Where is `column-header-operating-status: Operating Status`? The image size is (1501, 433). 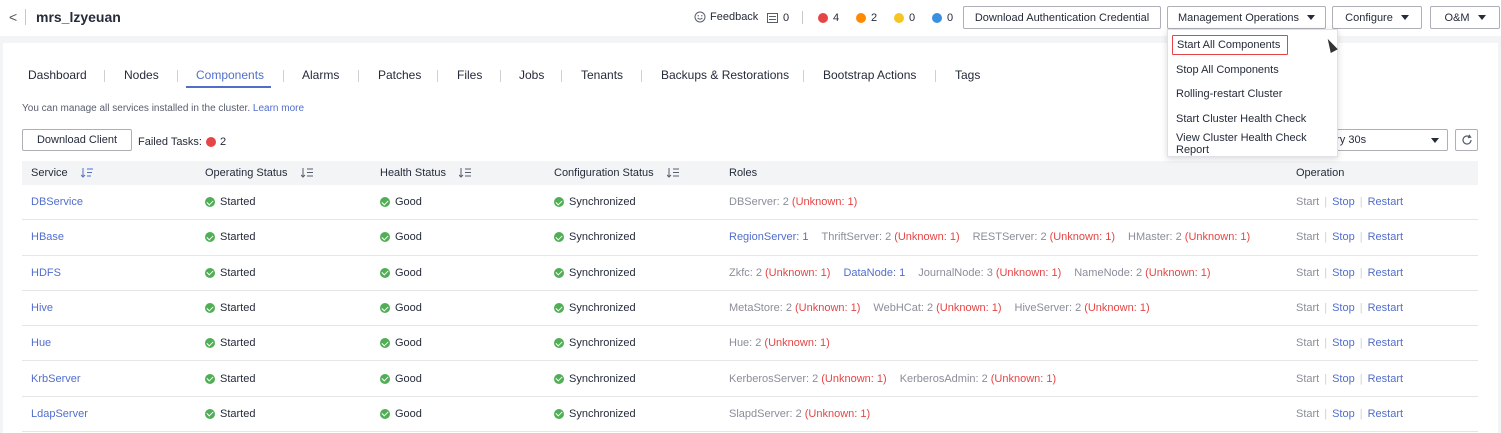 column-header-operating-status: Operating Status is located at coordinates (259, 173).